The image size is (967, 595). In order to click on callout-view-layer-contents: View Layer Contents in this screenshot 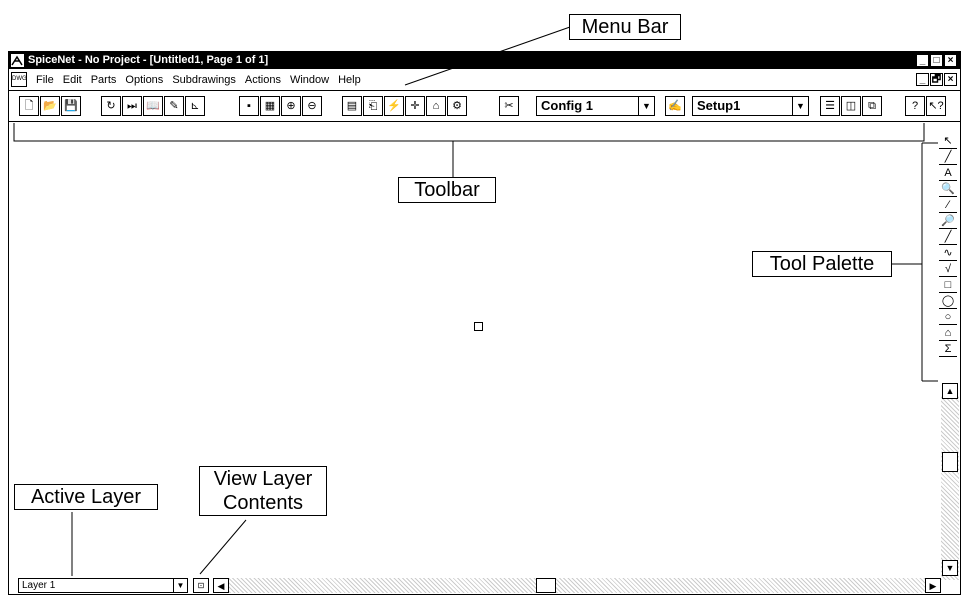, I will do `click(263, 491)`.